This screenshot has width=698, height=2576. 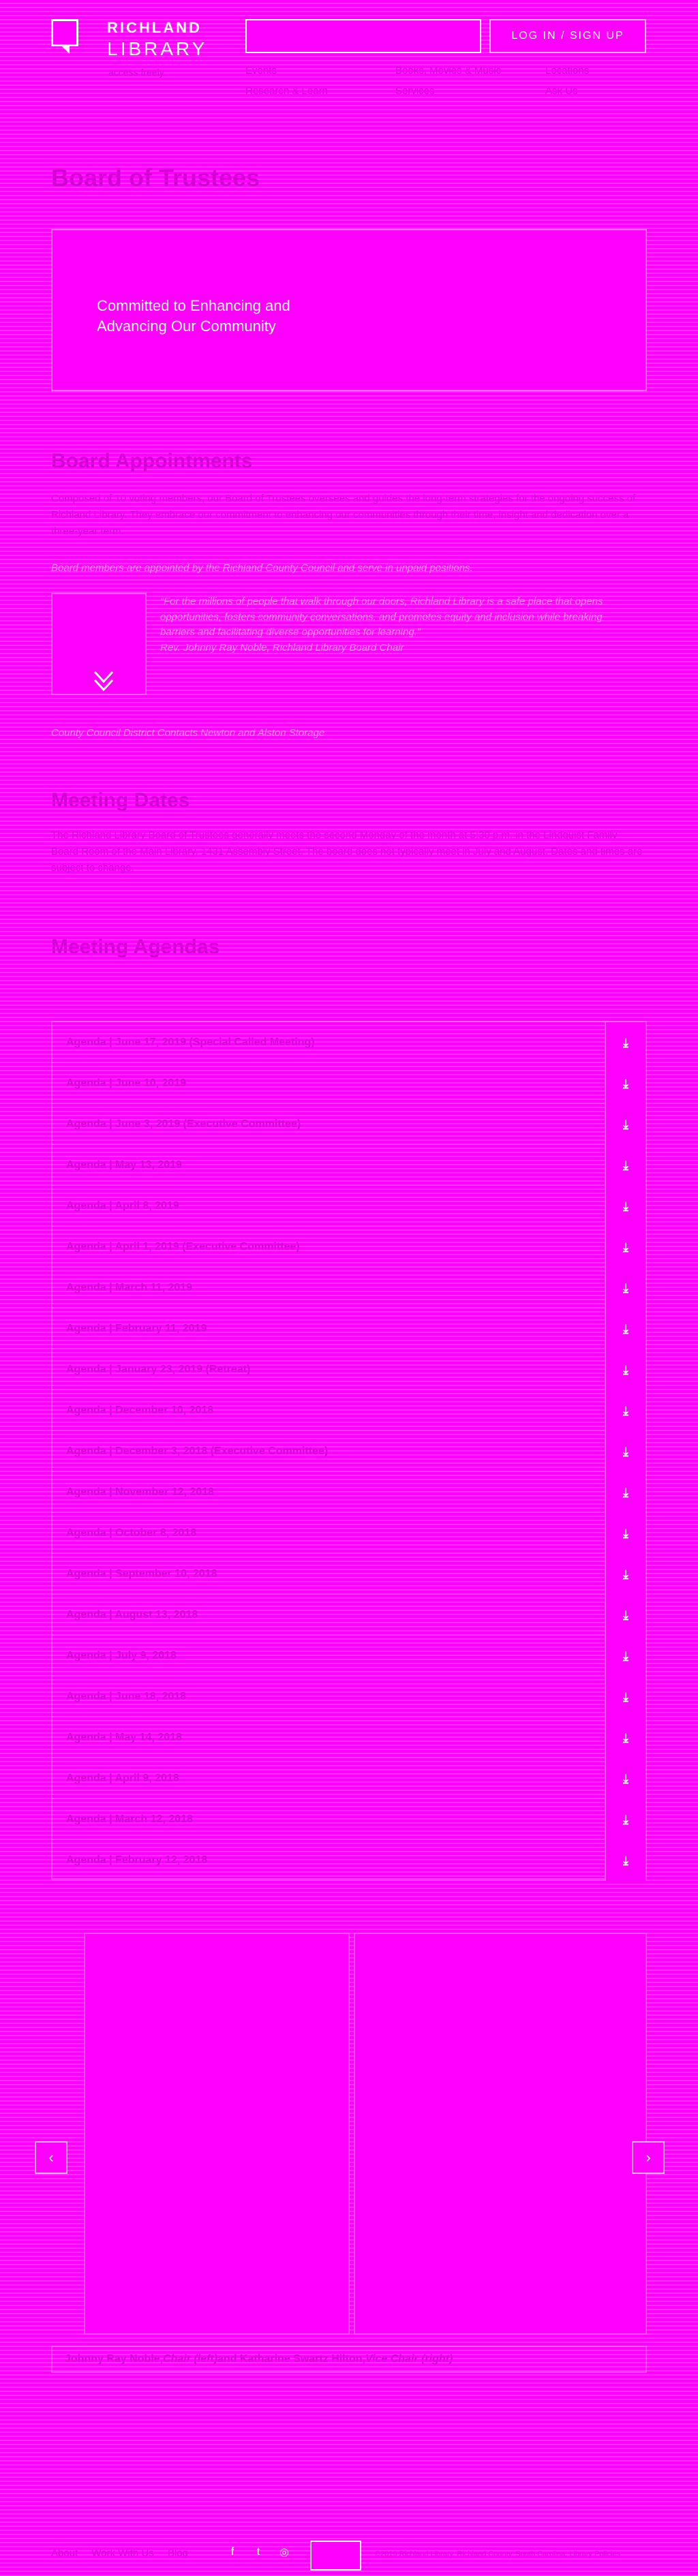 I want to click on agenda-label: Agenda | May 13, 2019, so click(x=349, y=1165).